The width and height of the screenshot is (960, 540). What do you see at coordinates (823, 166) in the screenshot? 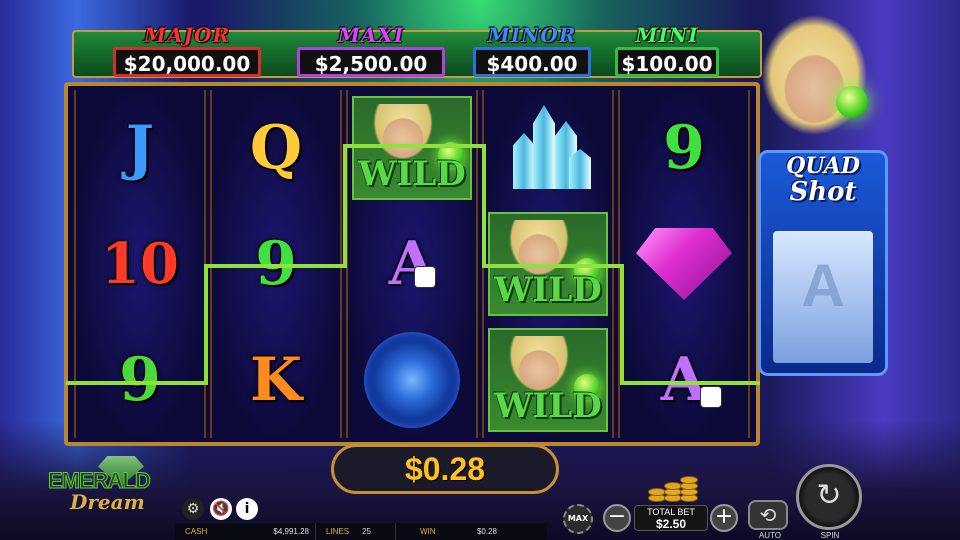
I see `quad-shot-line1: QUAD` at bounding box center [823, 166].